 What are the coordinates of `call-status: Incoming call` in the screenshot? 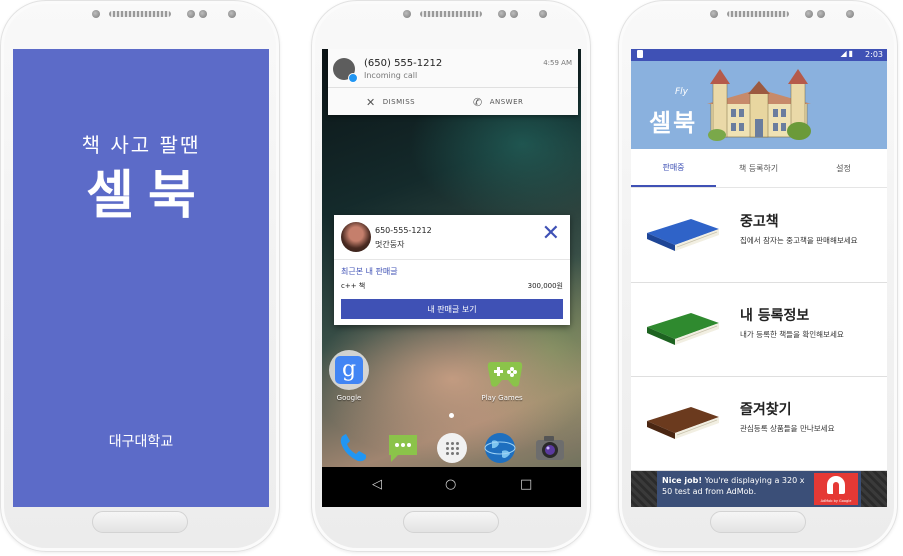 It's located at (391, 75).